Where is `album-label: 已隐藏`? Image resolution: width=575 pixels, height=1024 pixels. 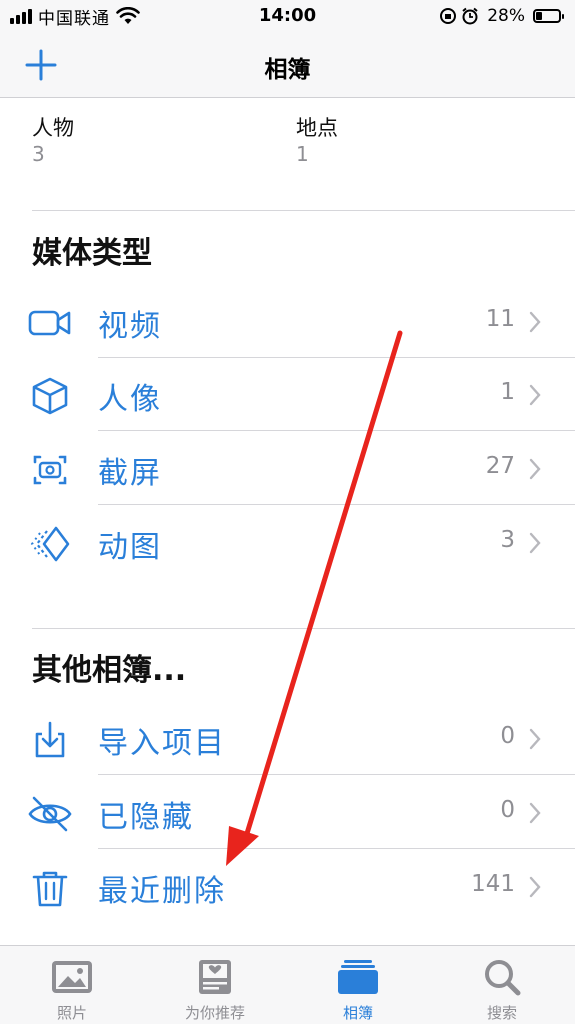
album-label: 已隐藏 is located at coordinates (146, 817).